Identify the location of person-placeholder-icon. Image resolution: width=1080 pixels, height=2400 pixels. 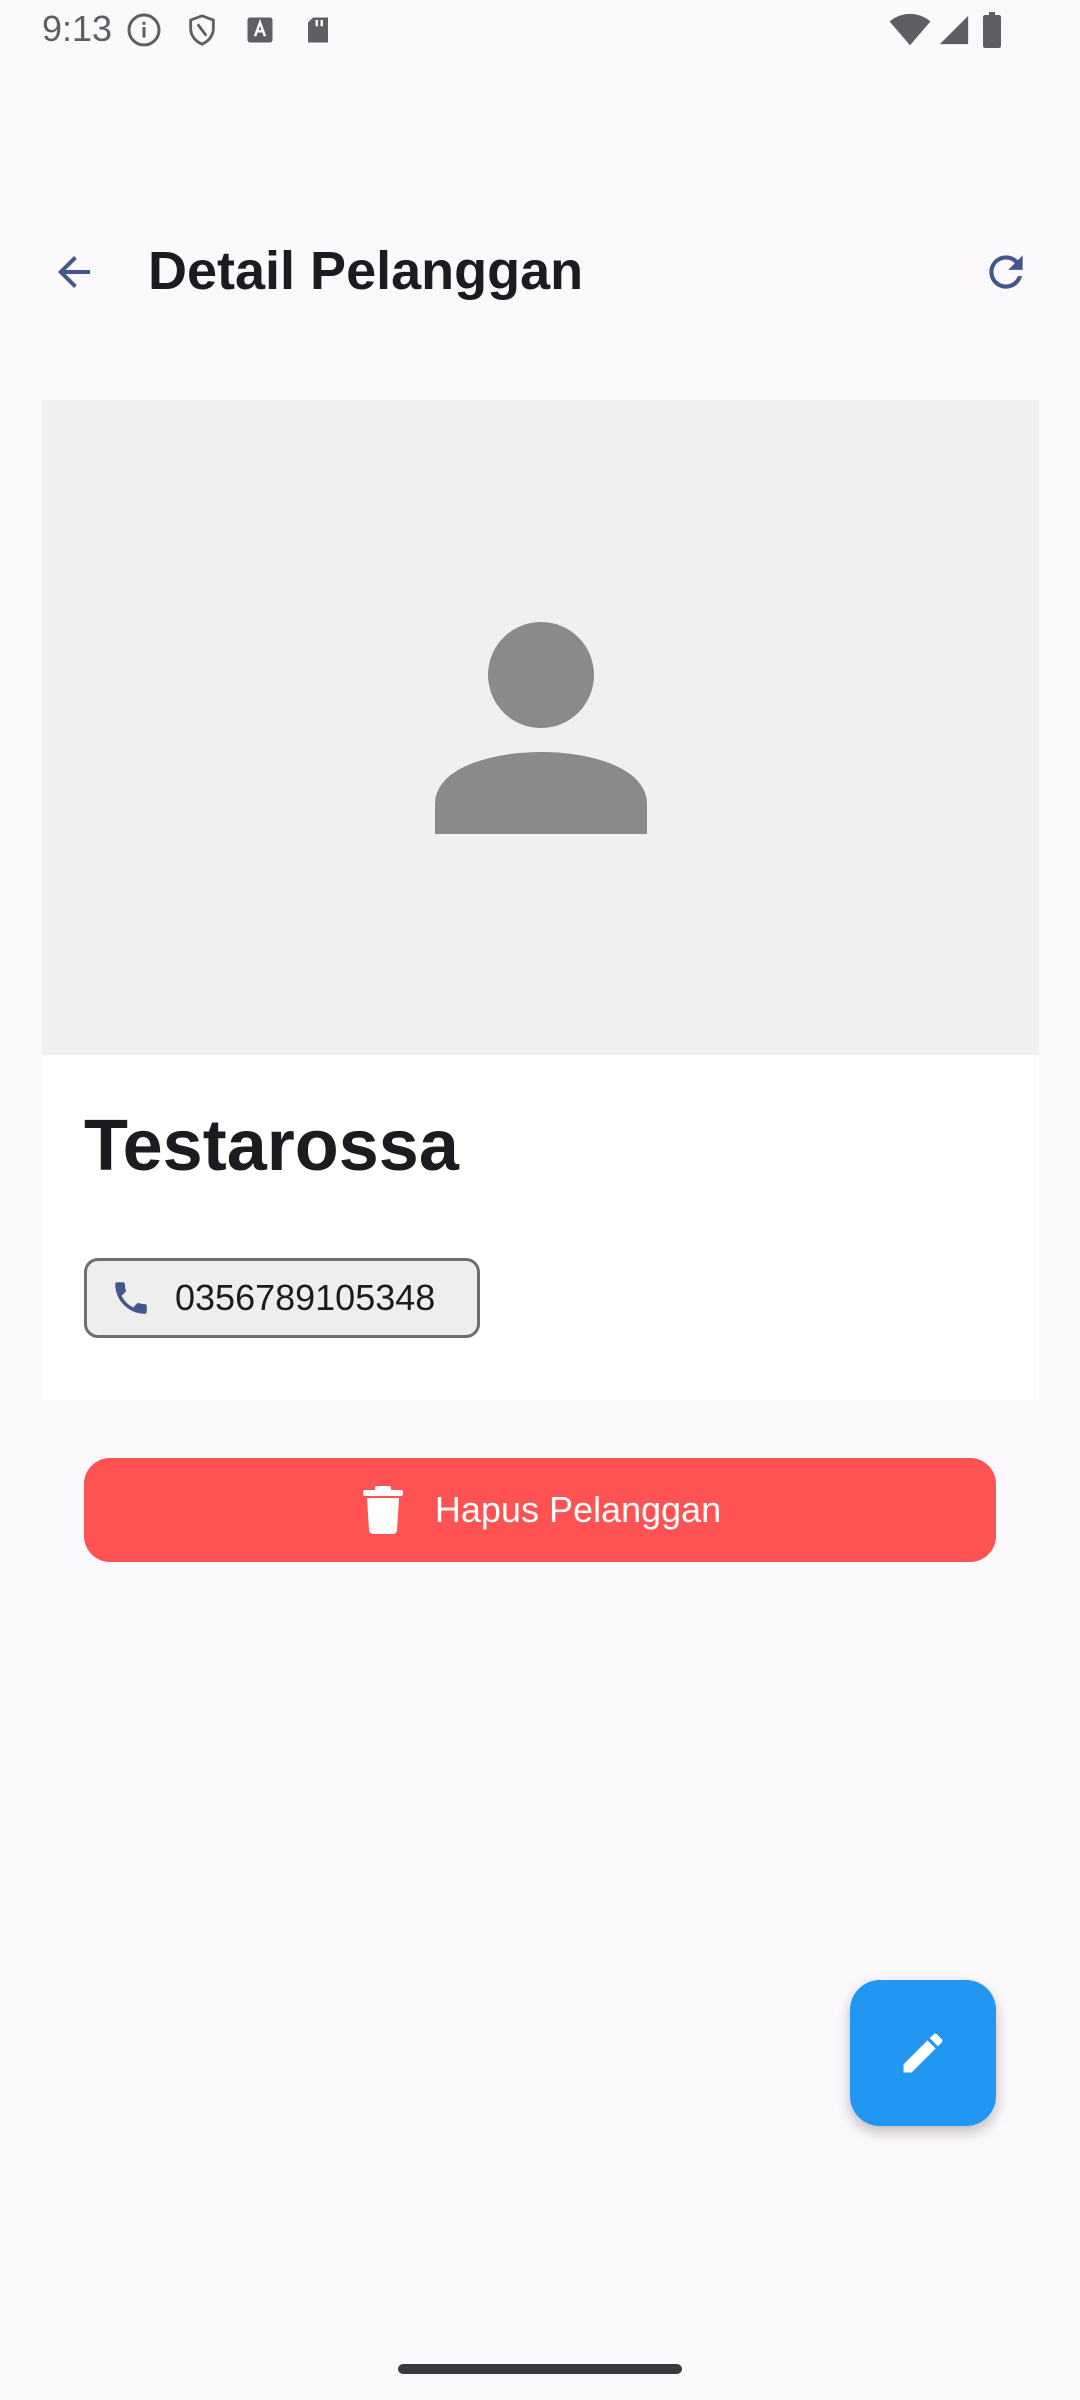
(540, 727).